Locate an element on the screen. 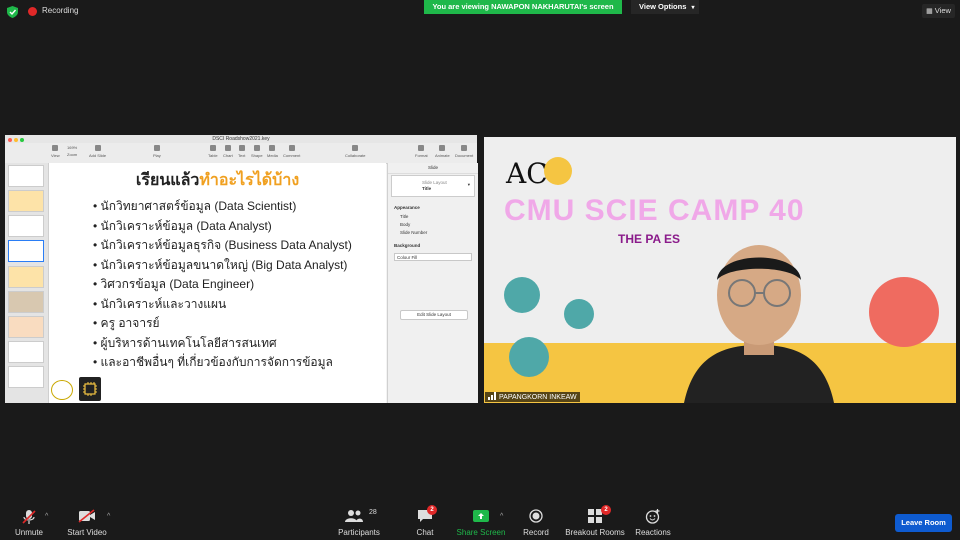  toolbar-shape: Shape is located at coordinates (257, 151).